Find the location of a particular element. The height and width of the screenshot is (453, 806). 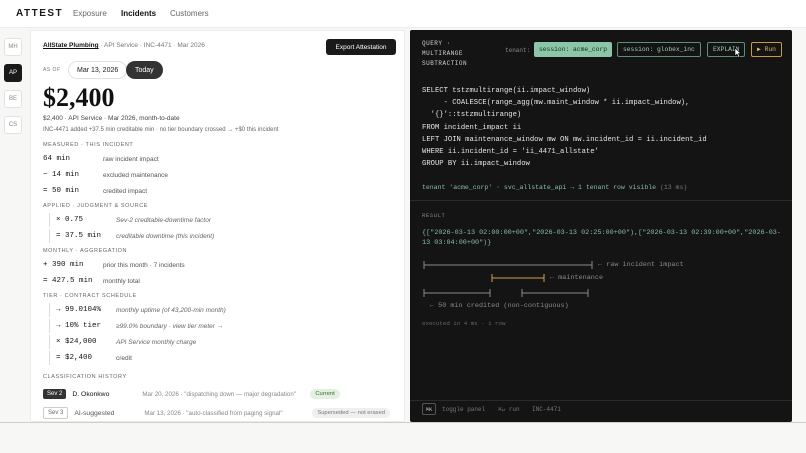

row-value: × 0.75 is located at coordinates (70, 220).